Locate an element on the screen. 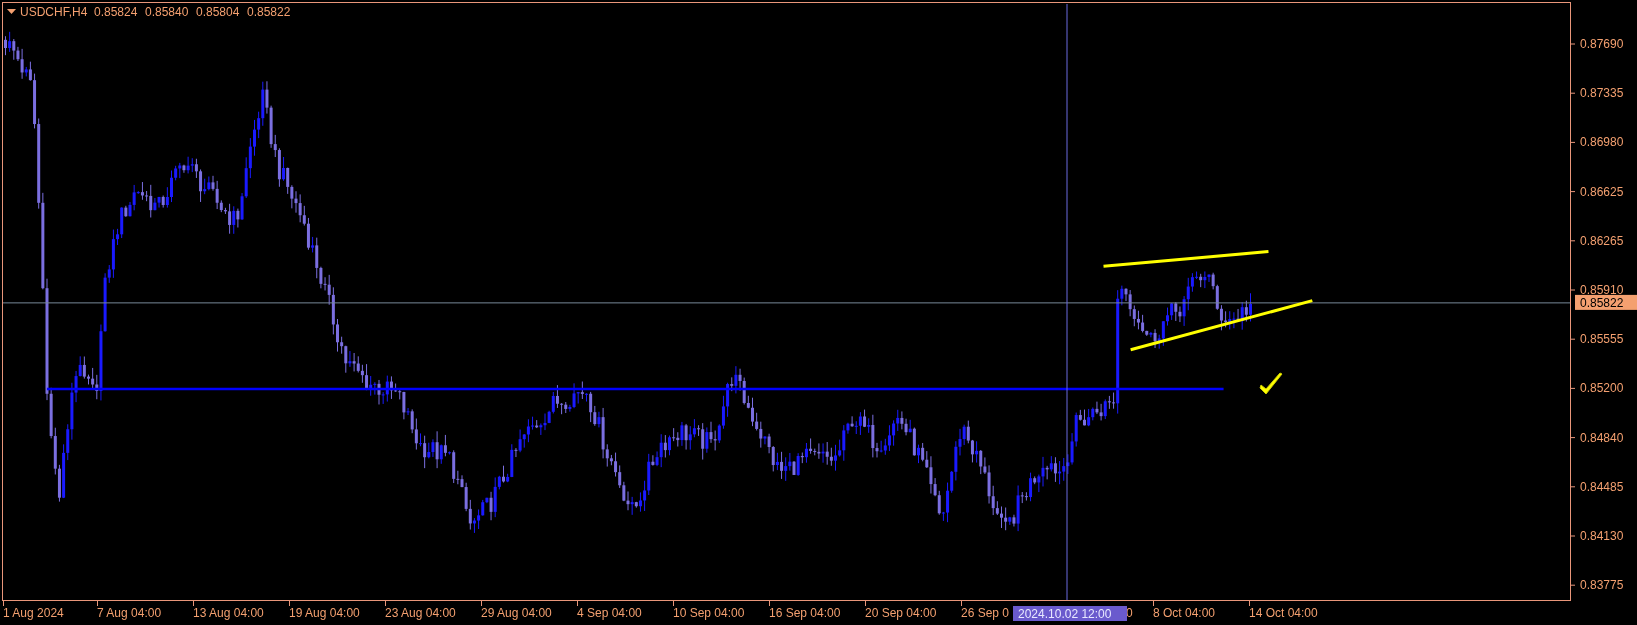 The image size is (1637, 625). price-label: 0.84840 is located at coordinates (1602, 437).